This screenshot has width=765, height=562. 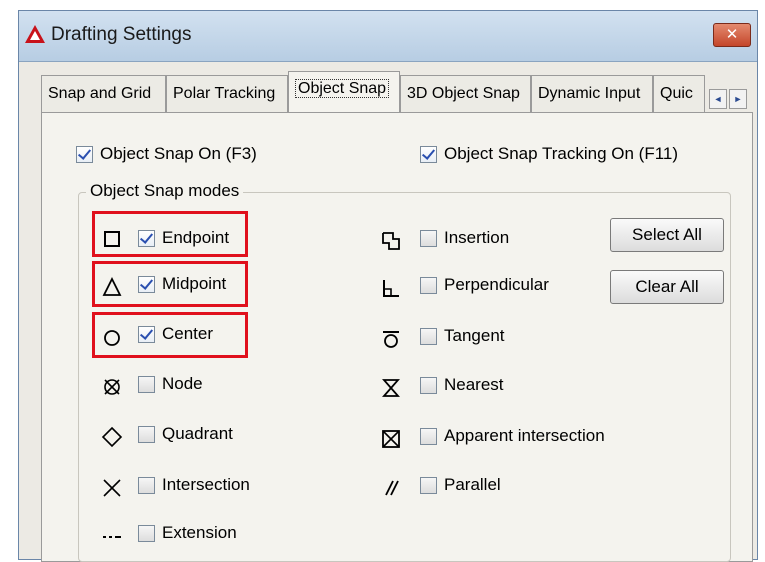 I want to click on node-checkbox, so click(x=146, y=384).